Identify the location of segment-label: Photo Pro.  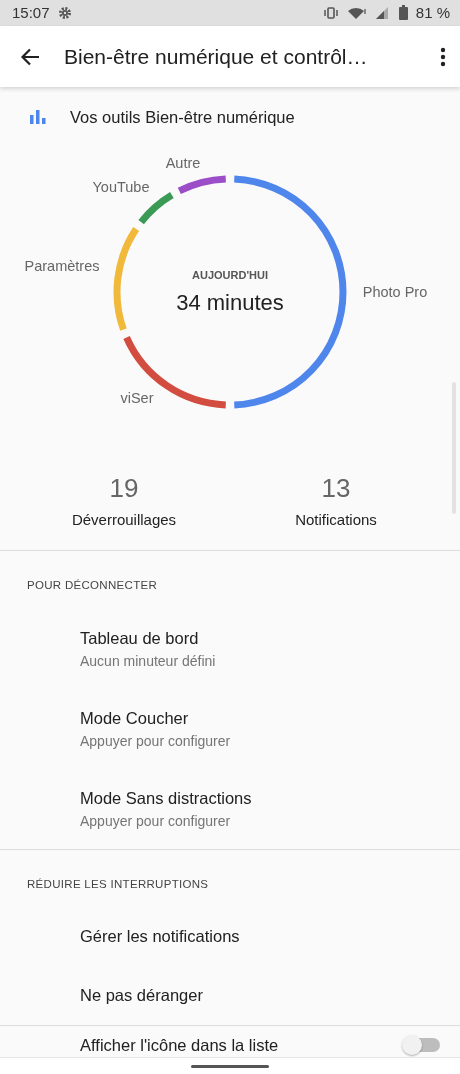
(395, 293).